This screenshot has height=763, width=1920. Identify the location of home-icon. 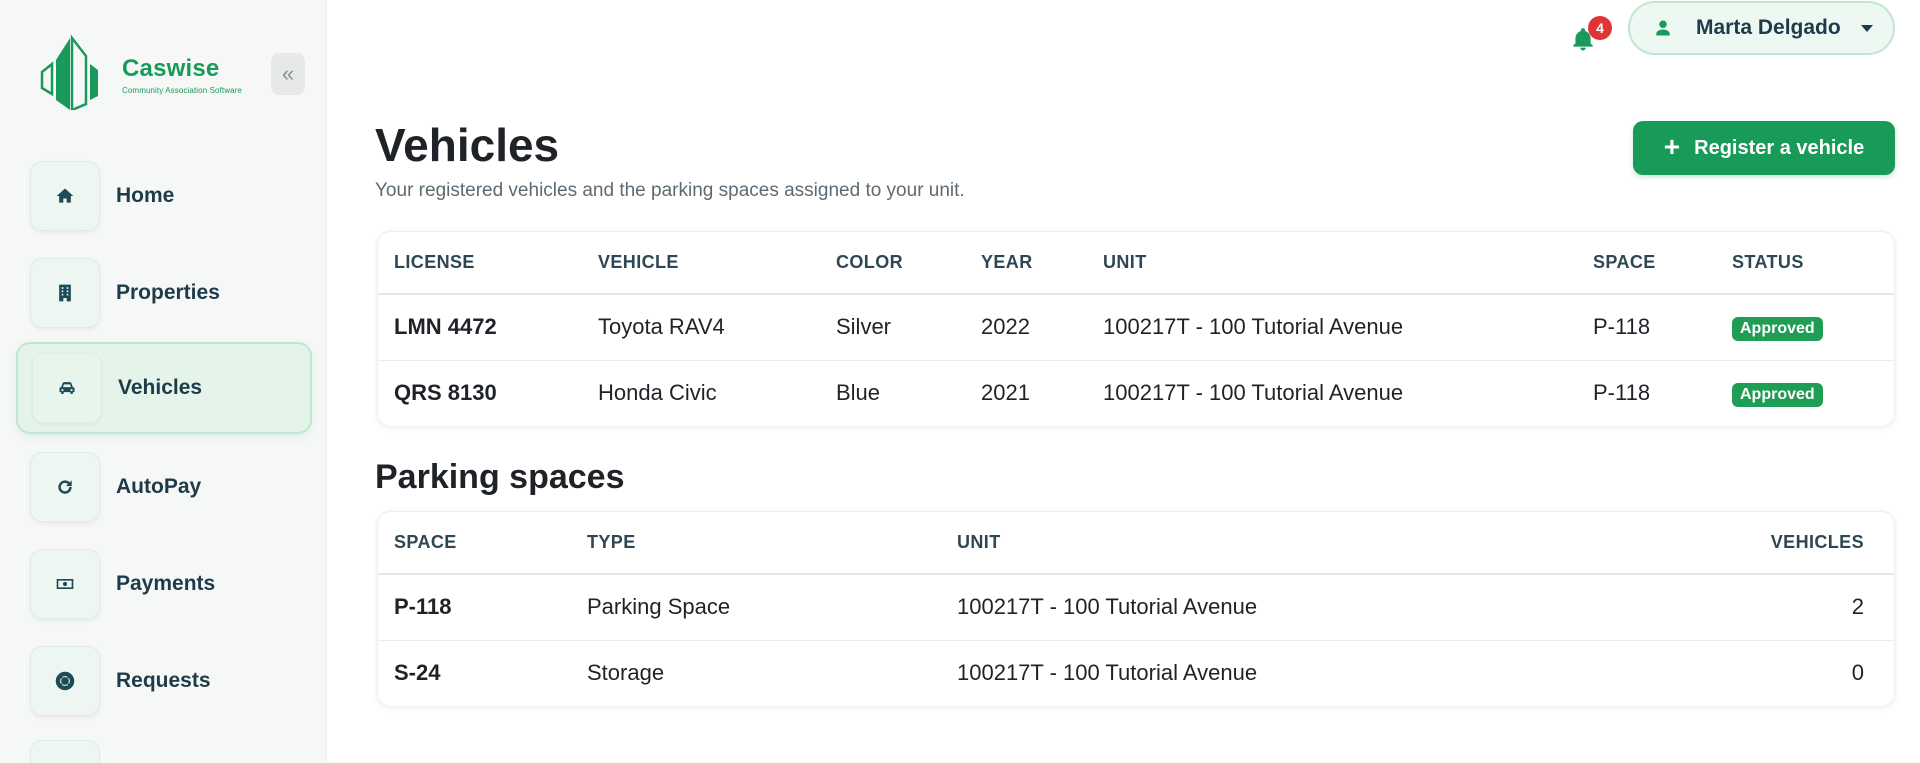
(65, 196).